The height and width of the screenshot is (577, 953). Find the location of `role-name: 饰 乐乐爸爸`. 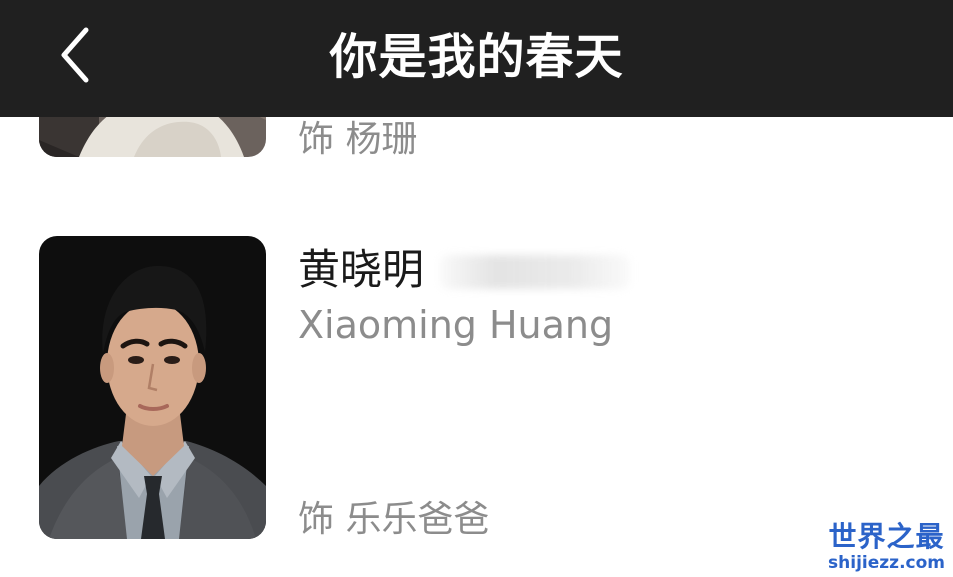

role-name: 饰 乐乐爸爸 is located at coordinates (394, 519).